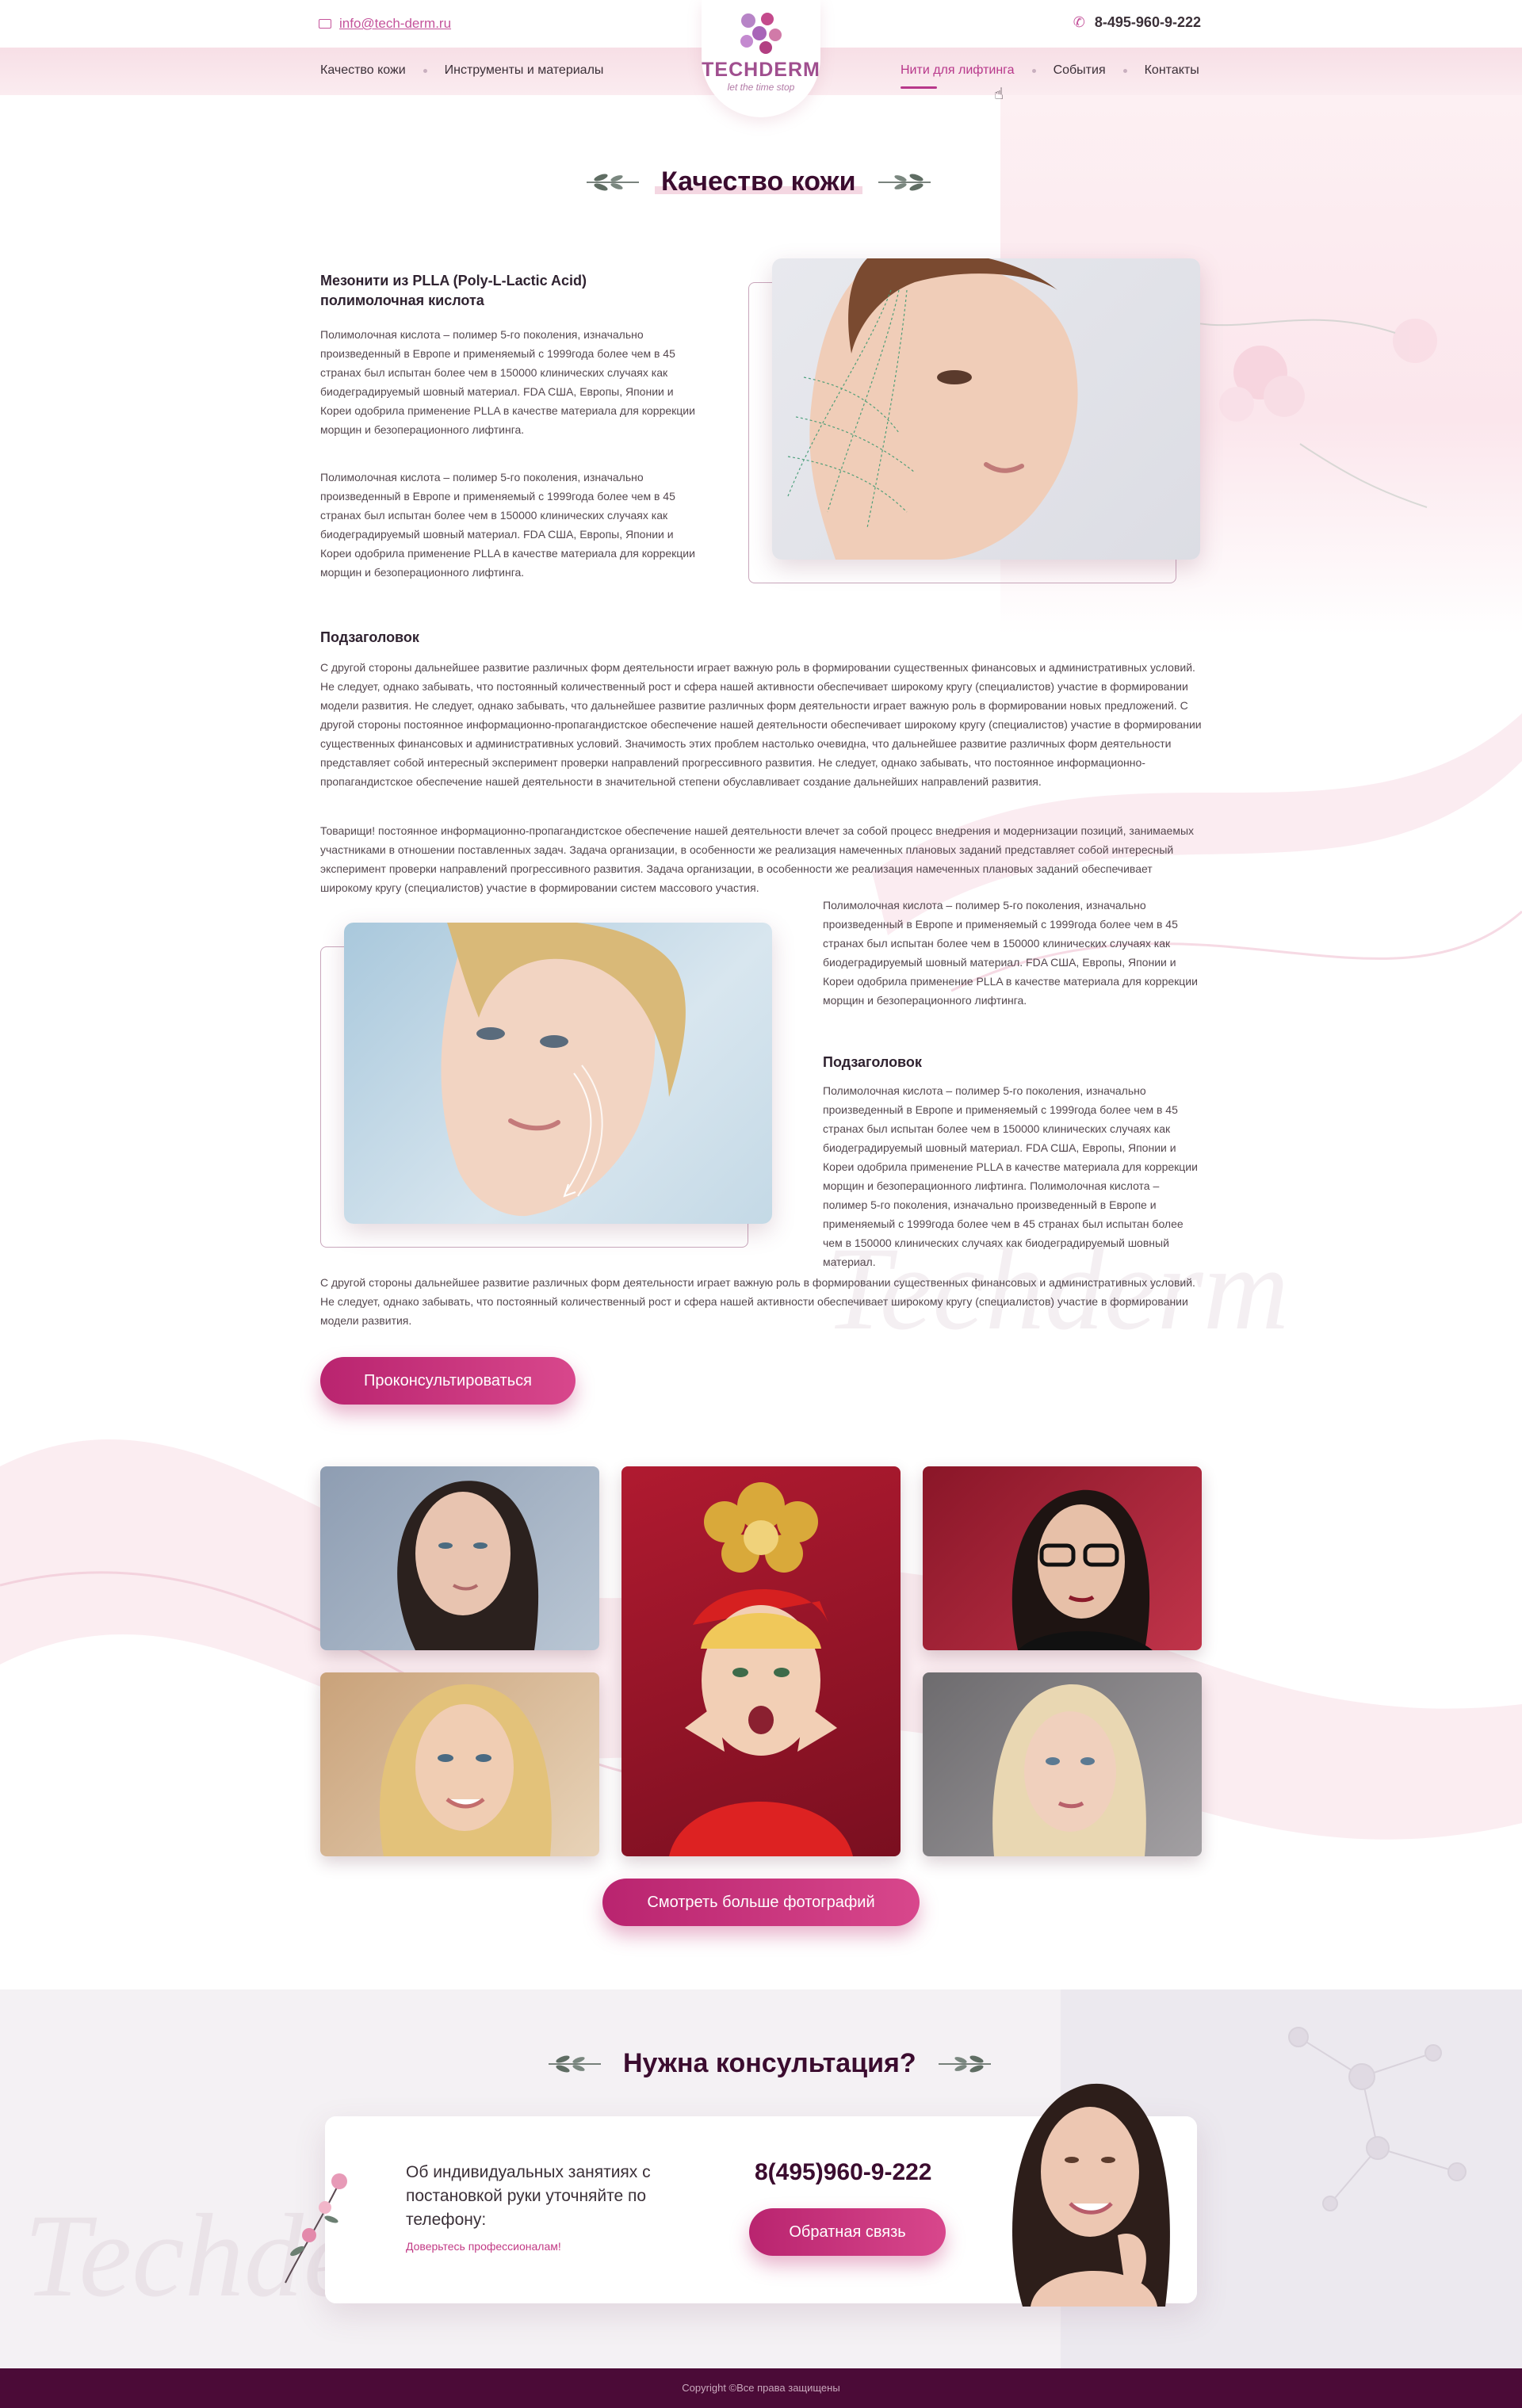 This screenshot has width=1522, height=2408. What do you see at coordinates (761, 33) in the screenshot?
I see `logo-icon` at bounding box center [761, 33].